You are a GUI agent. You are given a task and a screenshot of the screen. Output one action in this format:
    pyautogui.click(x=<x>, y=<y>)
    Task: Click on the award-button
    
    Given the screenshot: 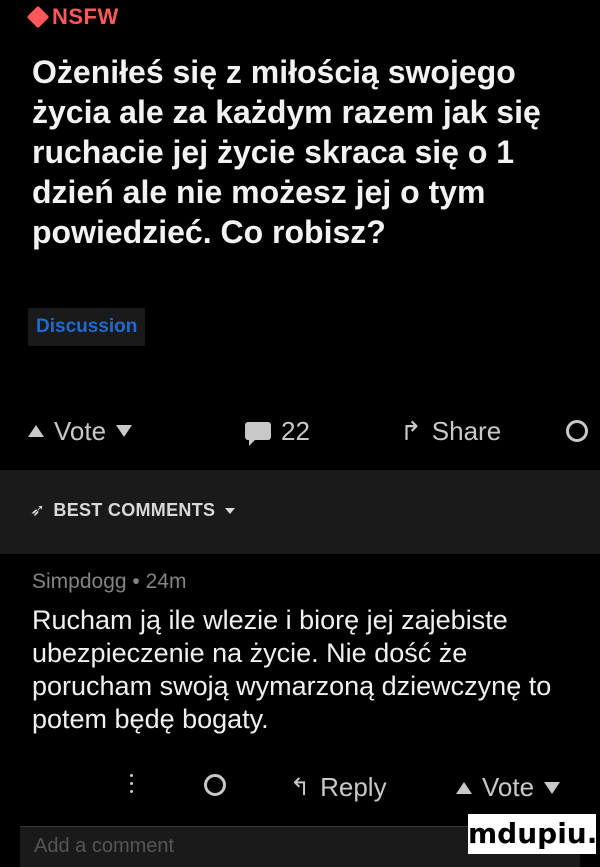 What is the action you would take?
    pyautogui.click(x=577, y=431)
    